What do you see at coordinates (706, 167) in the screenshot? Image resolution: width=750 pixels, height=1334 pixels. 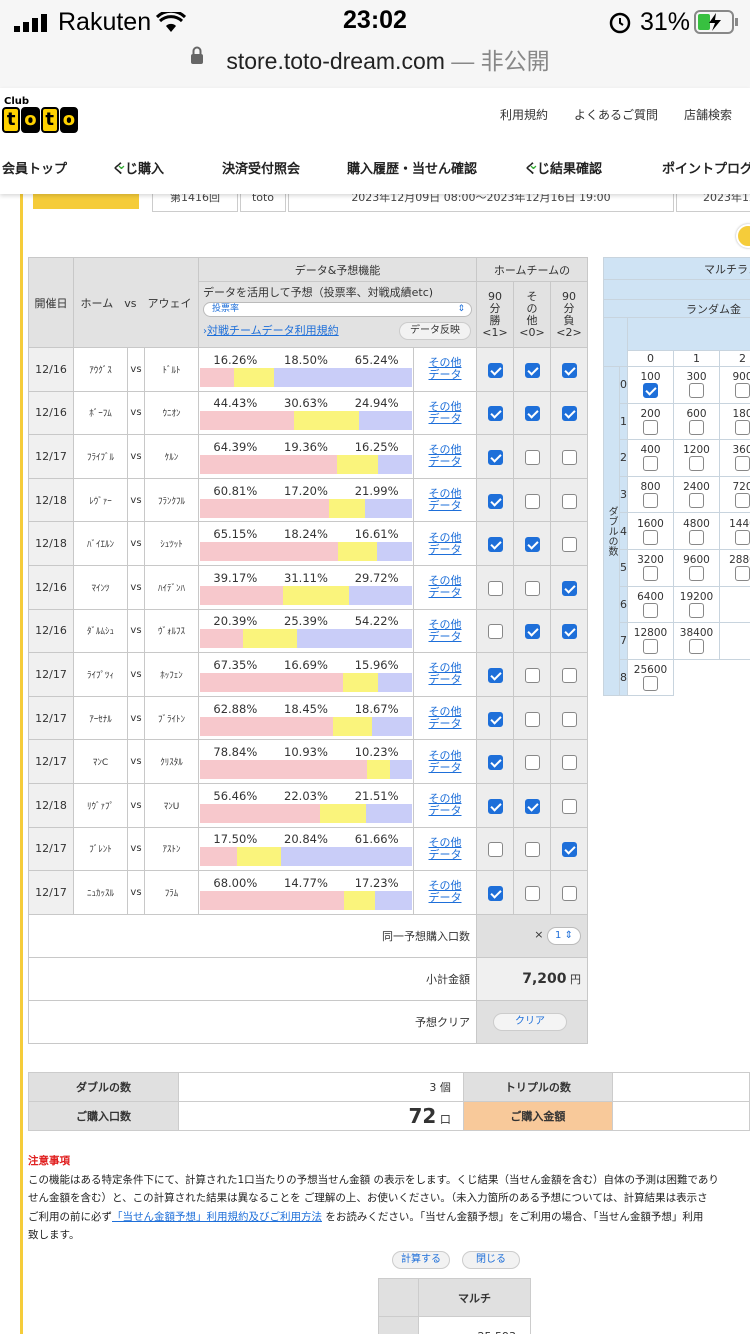 I see `nav-points: ポイントプログ` at bounding box center [706, 167].